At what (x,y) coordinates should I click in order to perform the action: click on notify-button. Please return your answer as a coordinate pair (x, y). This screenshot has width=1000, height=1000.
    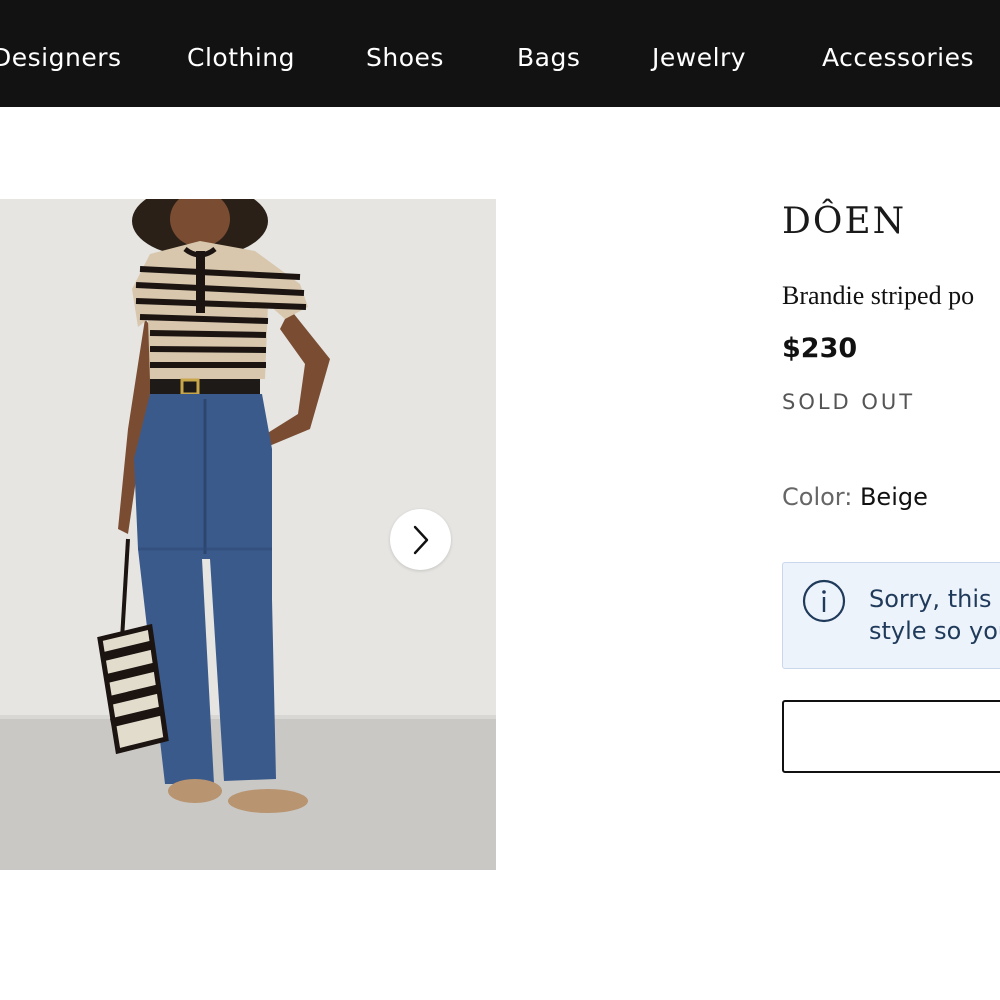
    Looking at the image, I should click on (891, 736).